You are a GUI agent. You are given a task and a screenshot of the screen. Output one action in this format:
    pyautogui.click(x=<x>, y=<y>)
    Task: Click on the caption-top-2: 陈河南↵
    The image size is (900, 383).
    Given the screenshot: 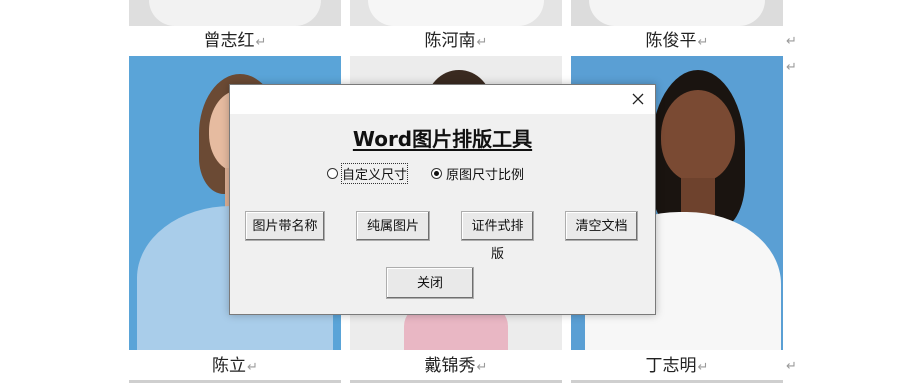 What is the action you would take?
    pyautogui.click(x=456, y=41)
    